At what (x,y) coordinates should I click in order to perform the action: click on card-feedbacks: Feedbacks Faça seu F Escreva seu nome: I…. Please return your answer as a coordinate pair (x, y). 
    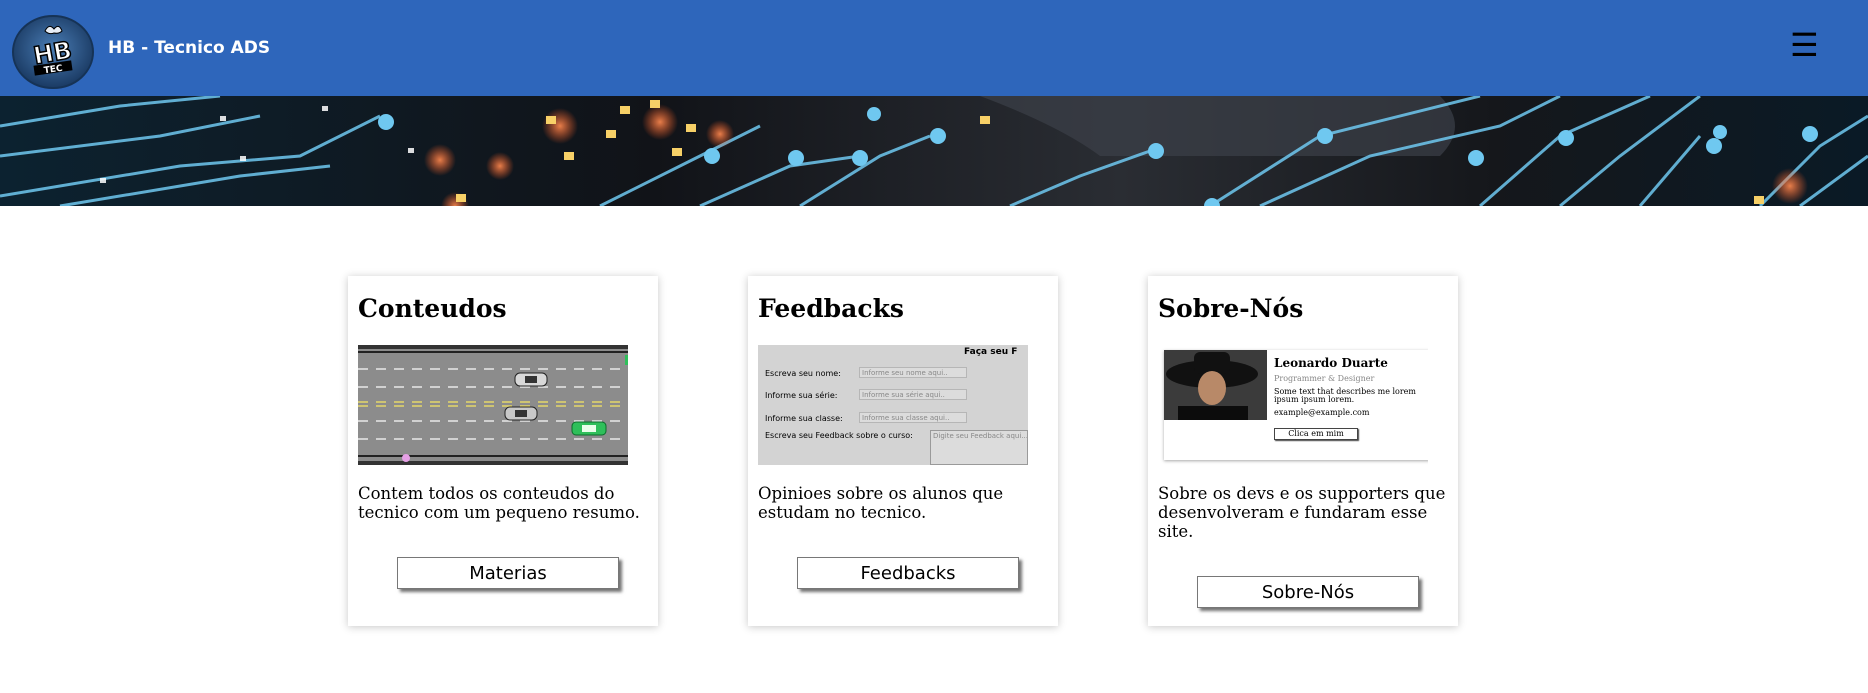
    Looking at the image, I should click on (903, 451).